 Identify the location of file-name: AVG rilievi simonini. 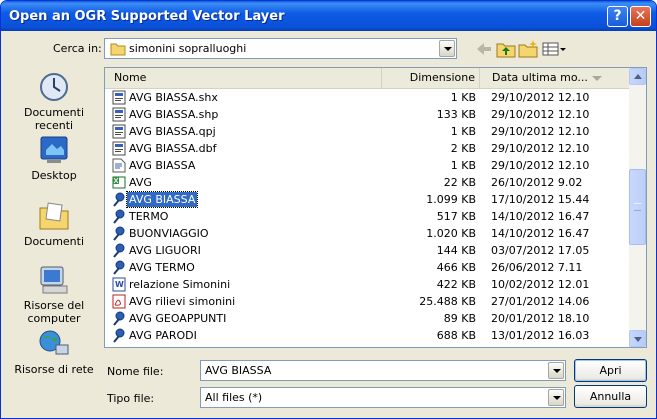
(182, 301).